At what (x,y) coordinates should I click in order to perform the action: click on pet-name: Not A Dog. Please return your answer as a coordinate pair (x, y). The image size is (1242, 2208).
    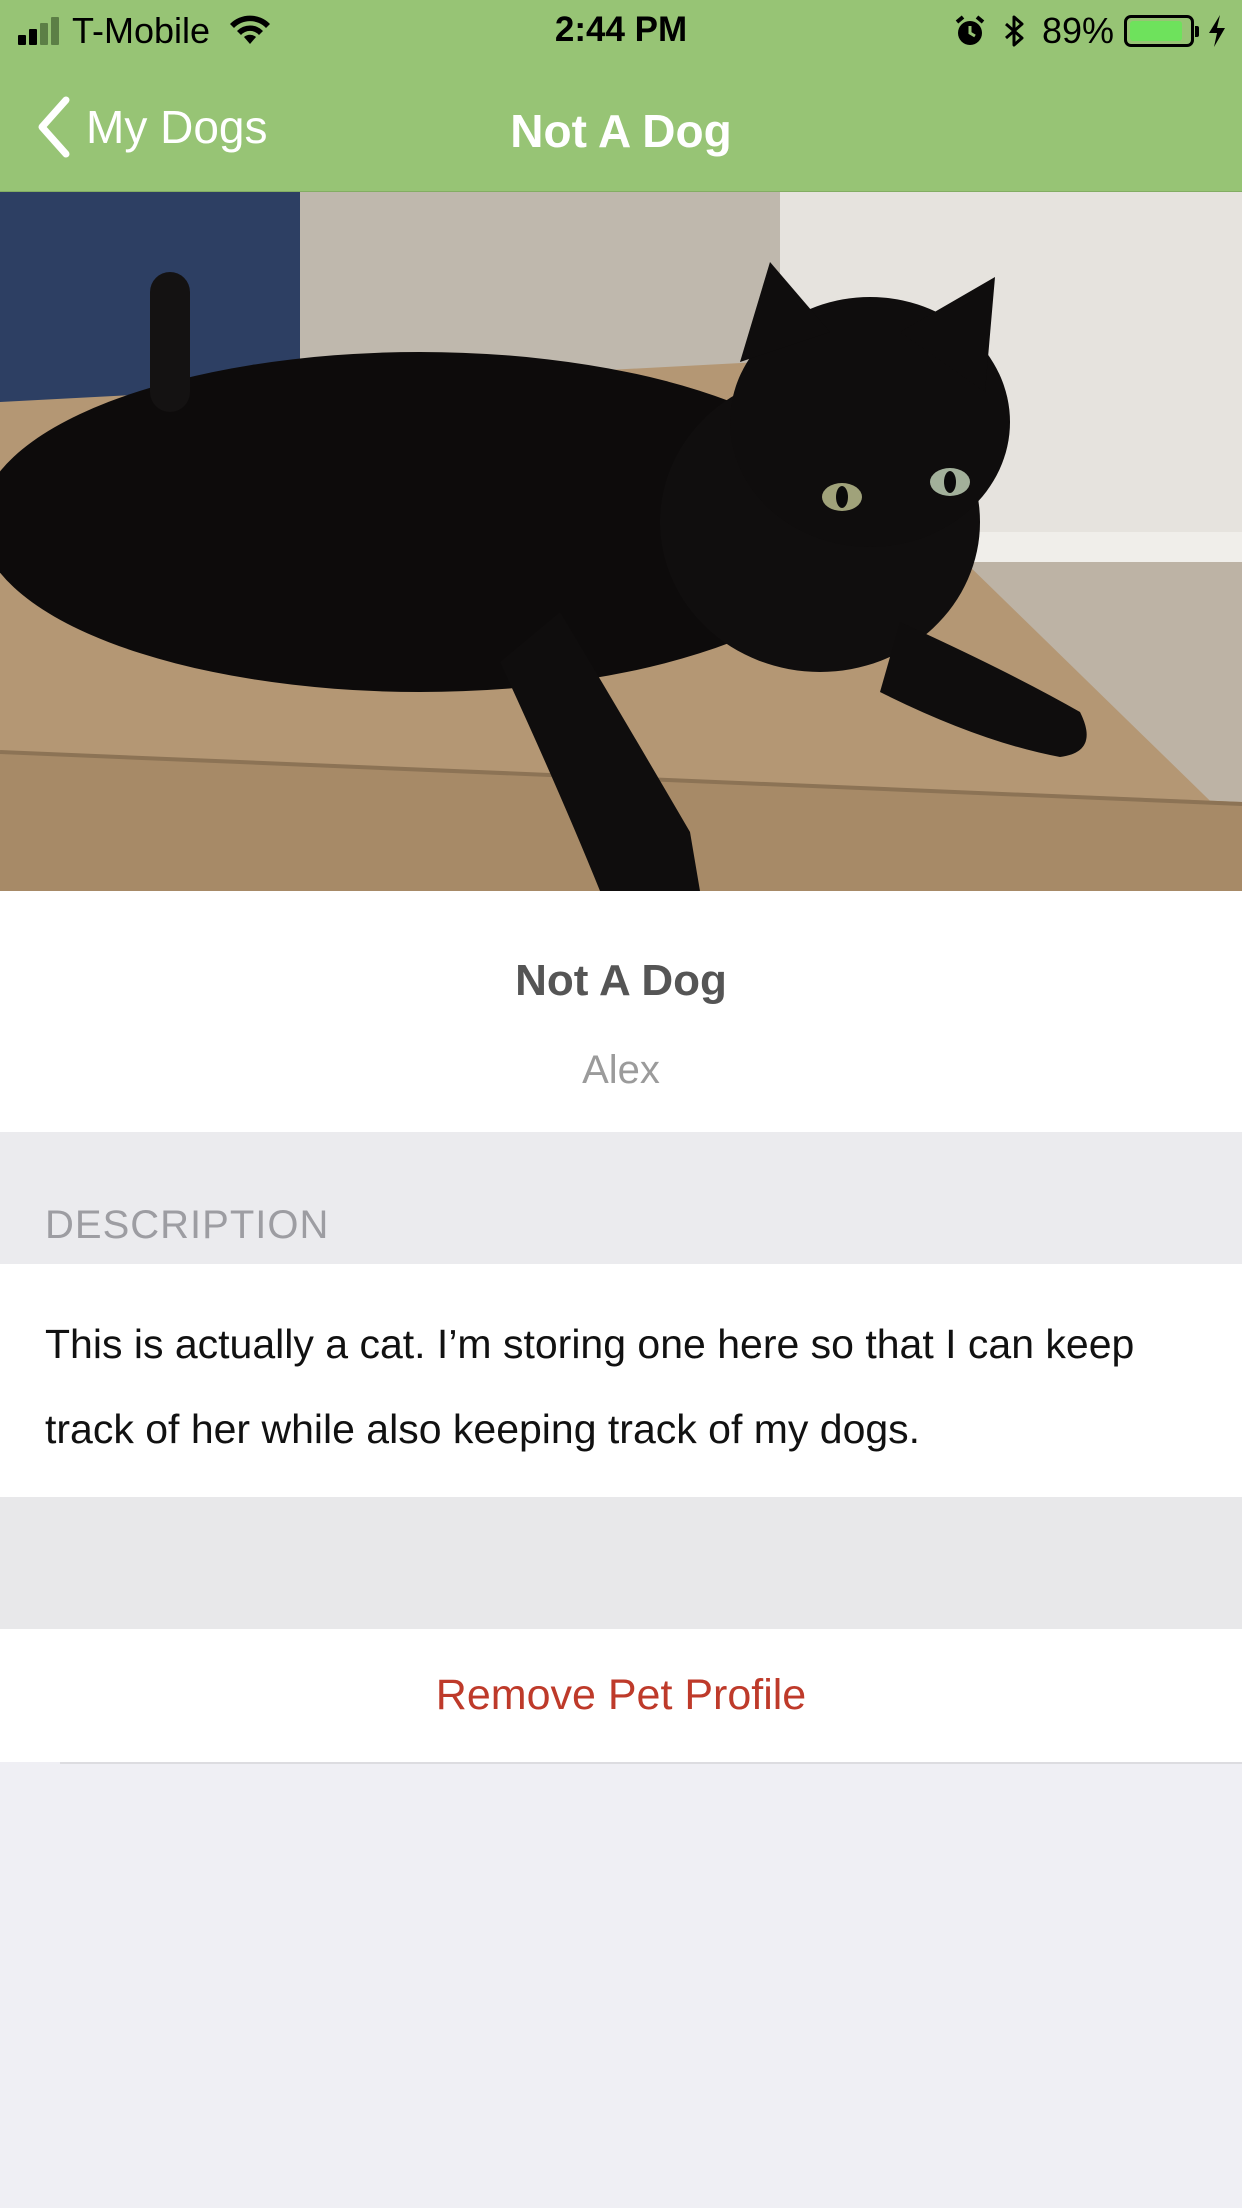
    Looking at the image, I should click on (621, 980).